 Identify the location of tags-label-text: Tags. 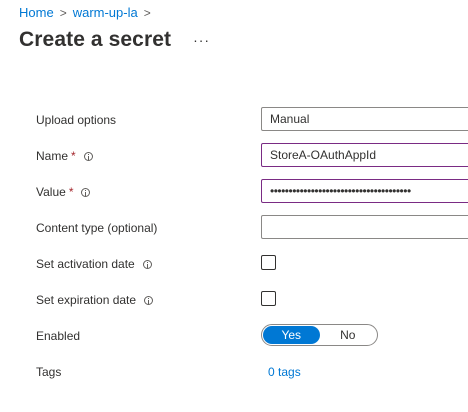
(49, 372).